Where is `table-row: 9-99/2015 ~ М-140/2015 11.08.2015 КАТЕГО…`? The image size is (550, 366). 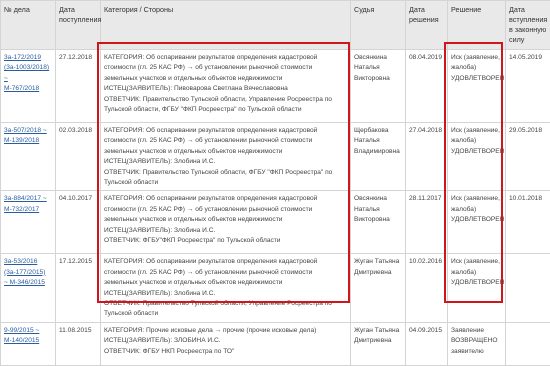 table-row: 9-99/2015 ~ М-140/2015 11.08.2015 КАТЕГО… is located at coordinates (275, 343).